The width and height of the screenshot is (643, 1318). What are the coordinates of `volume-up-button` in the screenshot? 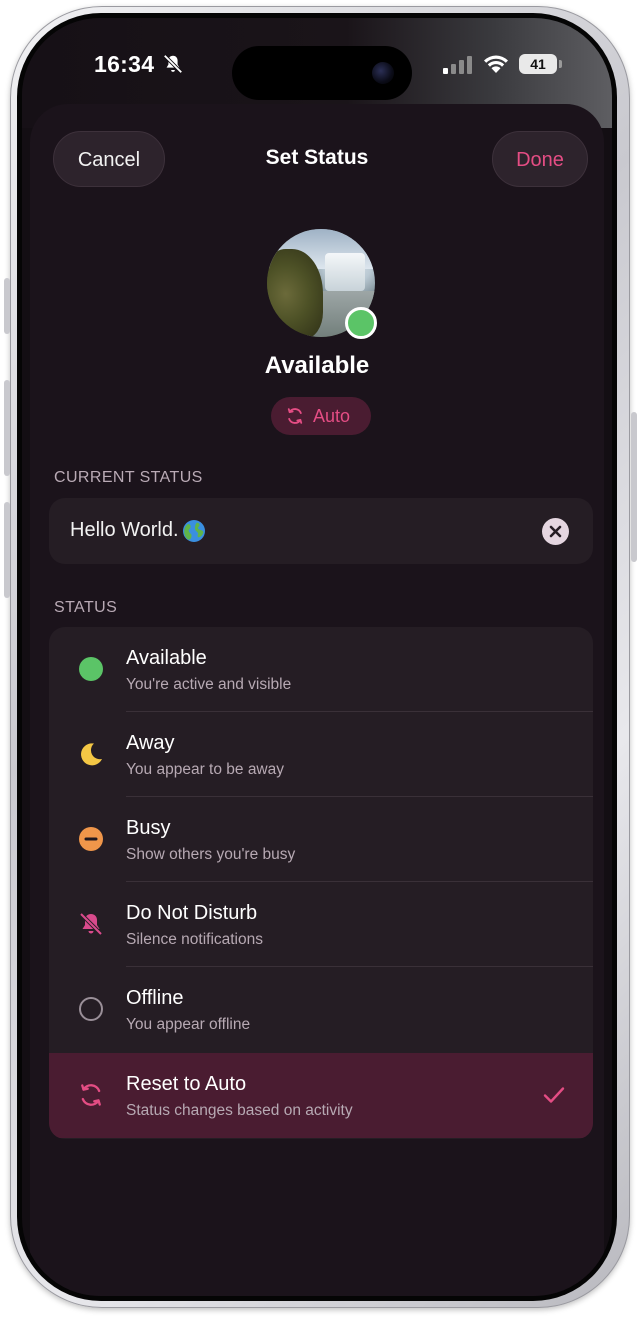 It's located at (7, 428).